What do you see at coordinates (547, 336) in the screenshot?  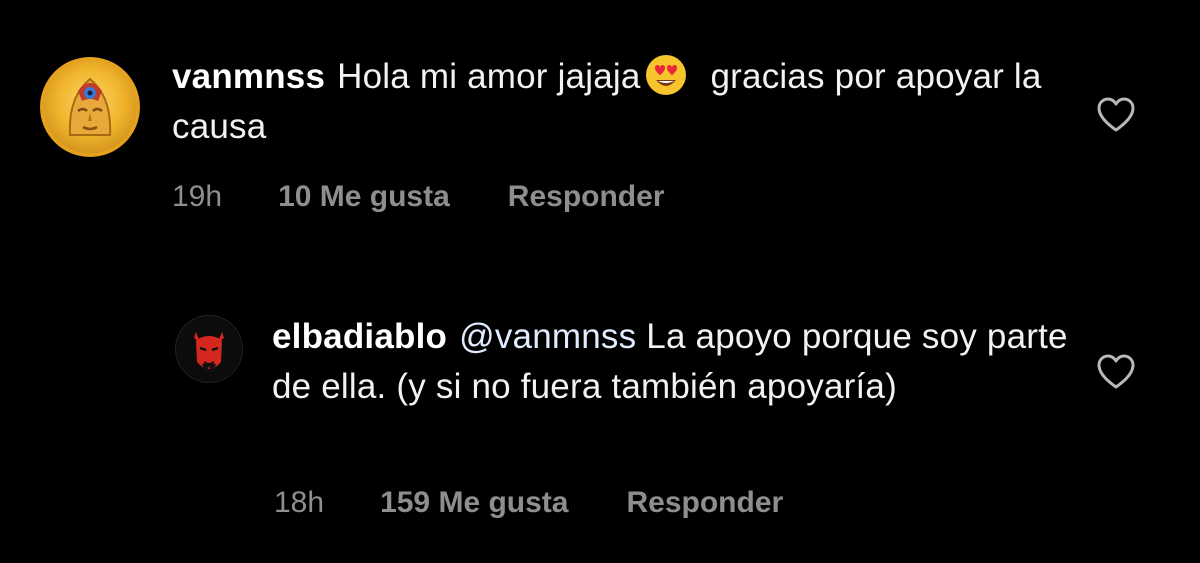 I see `mention-link: @vanmnss` at bounding box center [547, 336].